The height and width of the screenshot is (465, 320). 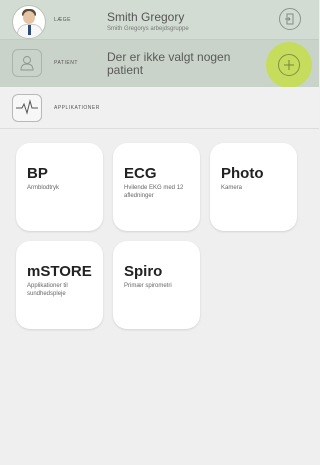 I want to click on patient-icon-box, so click(x=27, y=63).